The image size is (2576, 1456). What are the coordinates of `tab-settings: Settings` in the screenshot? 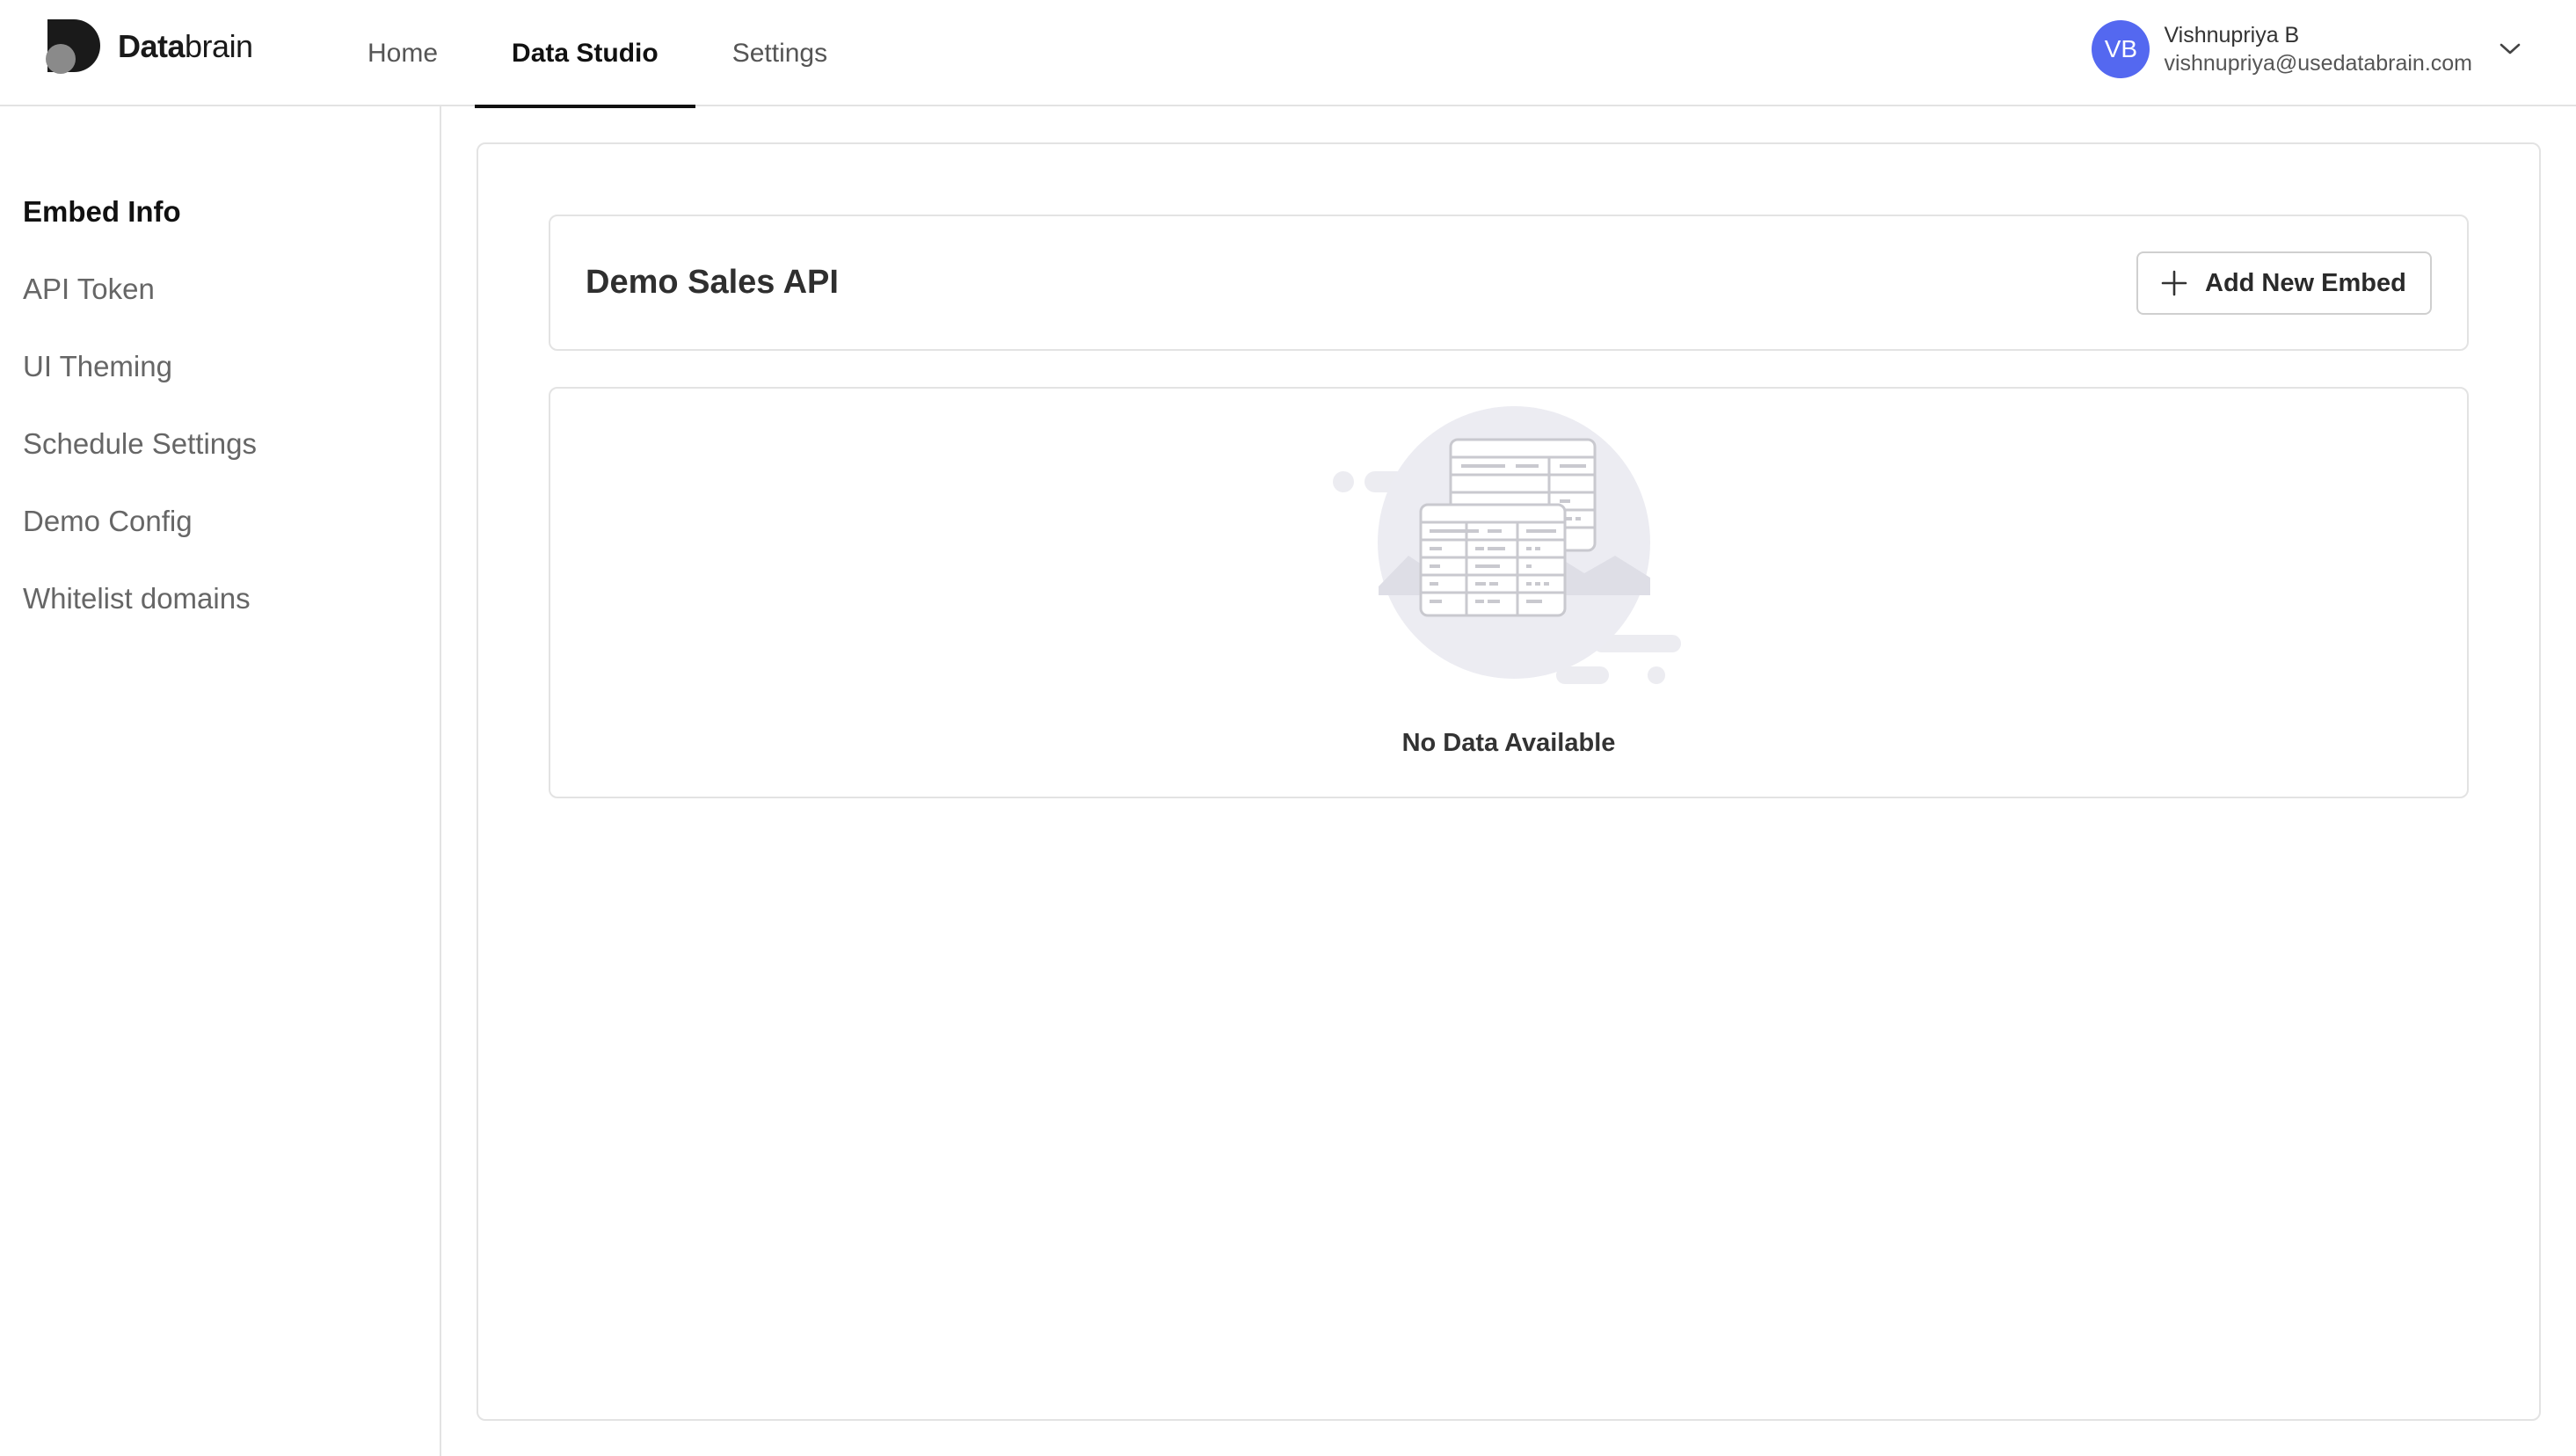 It's located at (779, 53).